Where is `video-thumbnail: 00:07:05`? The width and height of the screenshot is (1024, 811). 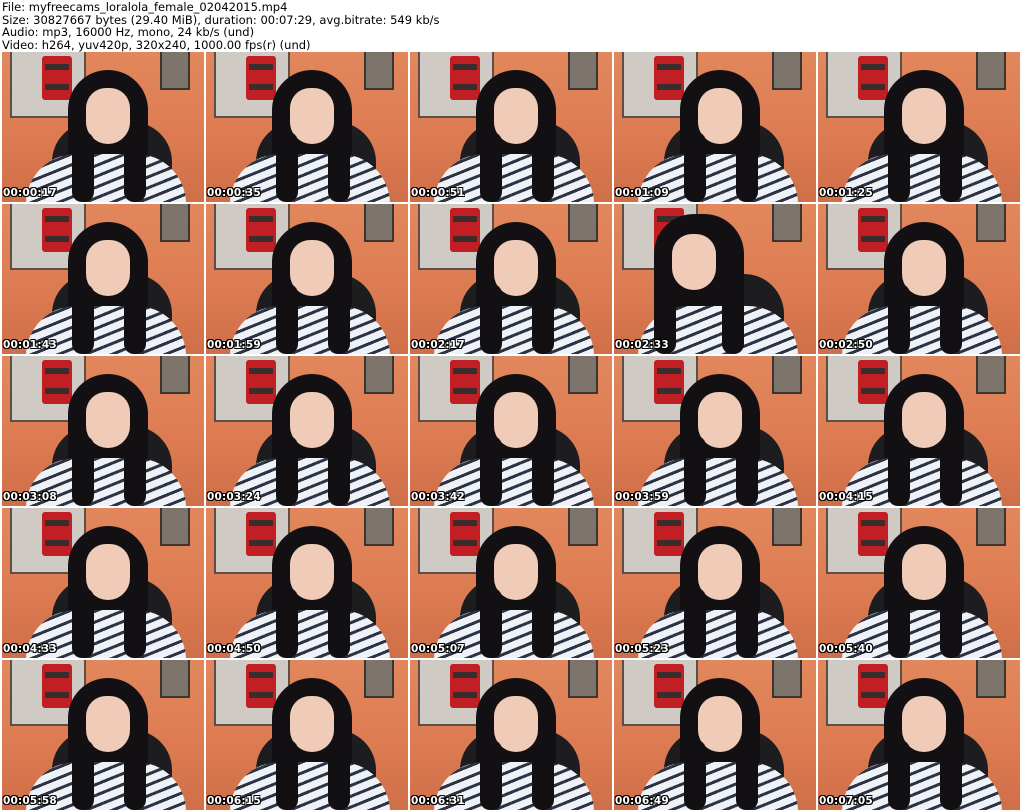 video-thumbnail: 00:07:05 is located at coordinates (919, 735).